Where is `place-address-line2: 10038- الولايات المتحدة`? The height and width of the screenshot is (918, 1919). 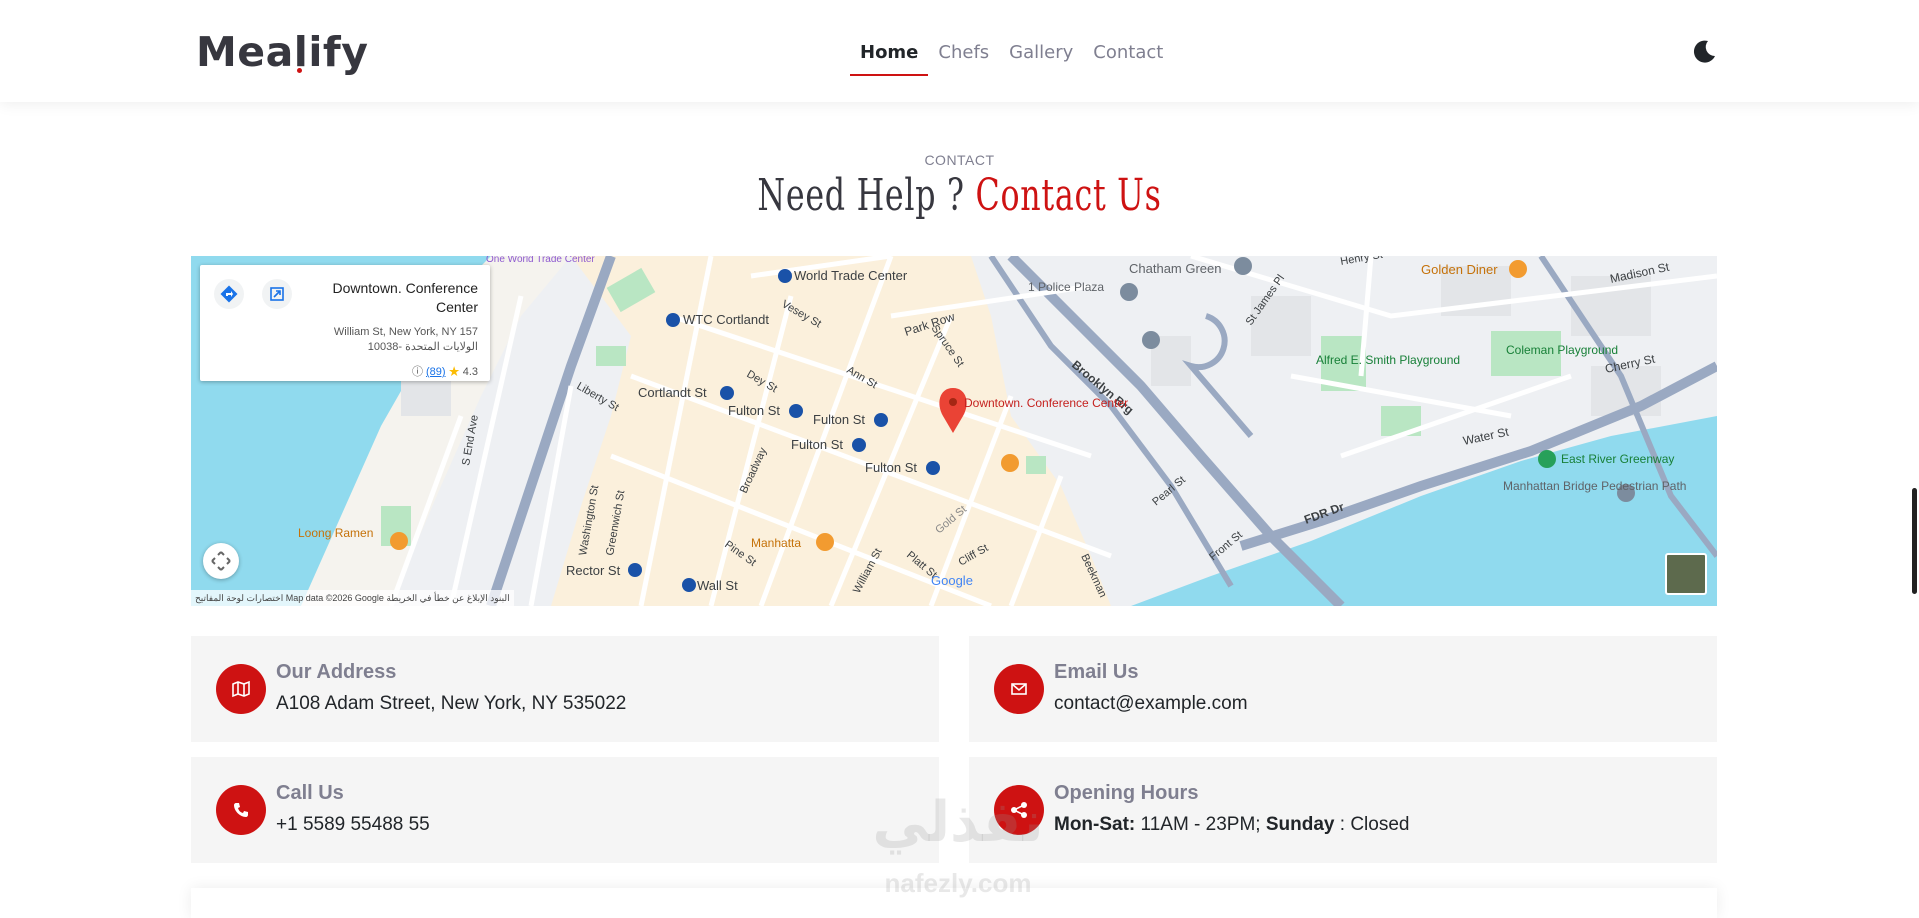
place-address-line2: 10038- الولايات المتحدة is located at coordinates (422, 347).